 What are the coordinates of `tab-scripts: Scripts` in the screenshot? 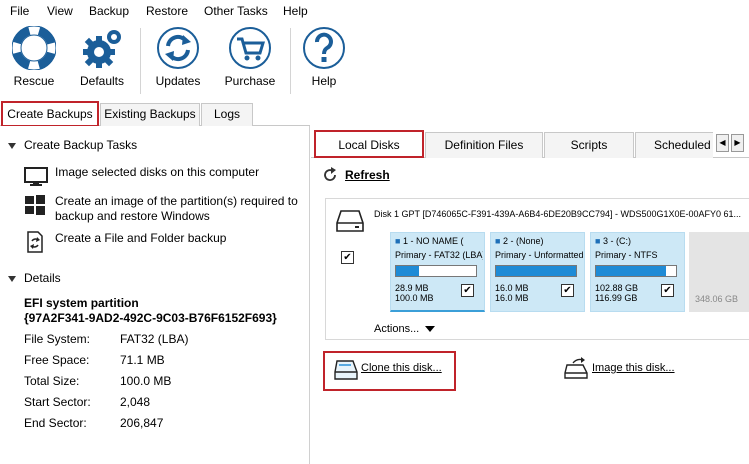 It's located at (589, 145).